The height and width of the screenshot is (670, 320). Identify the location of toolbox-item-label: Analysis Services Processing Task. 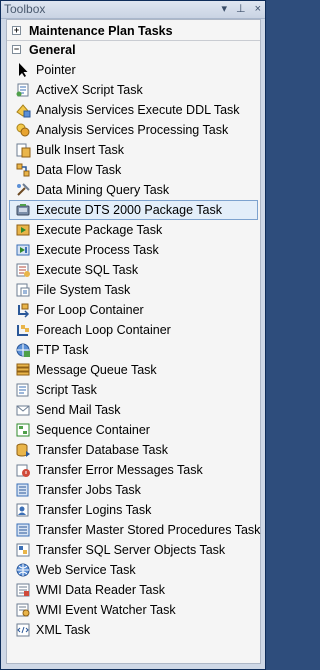
(132, 130).